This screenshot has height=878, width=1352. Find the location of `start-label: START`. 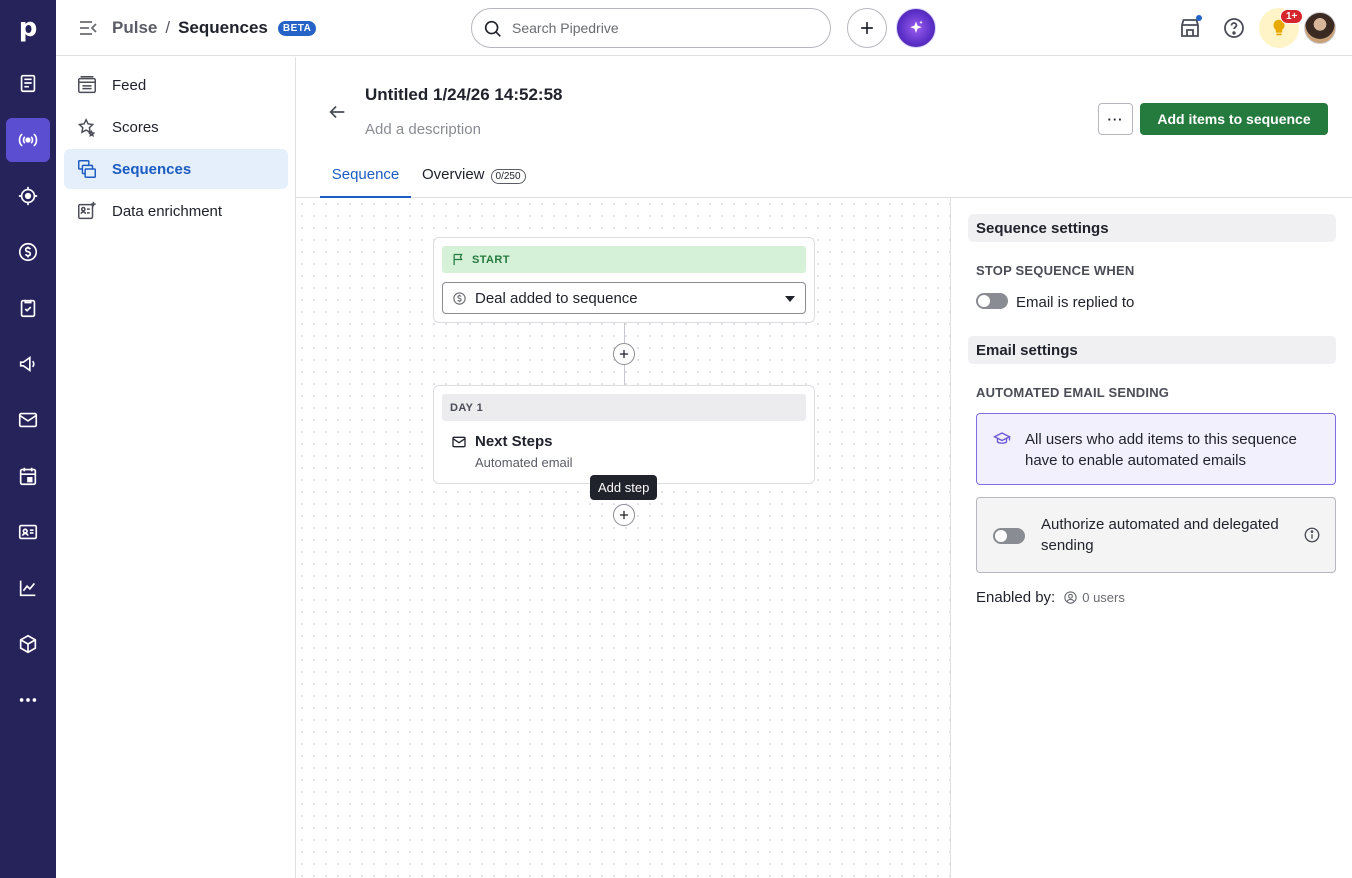

start-label: START is located at coordinates (491, 259).